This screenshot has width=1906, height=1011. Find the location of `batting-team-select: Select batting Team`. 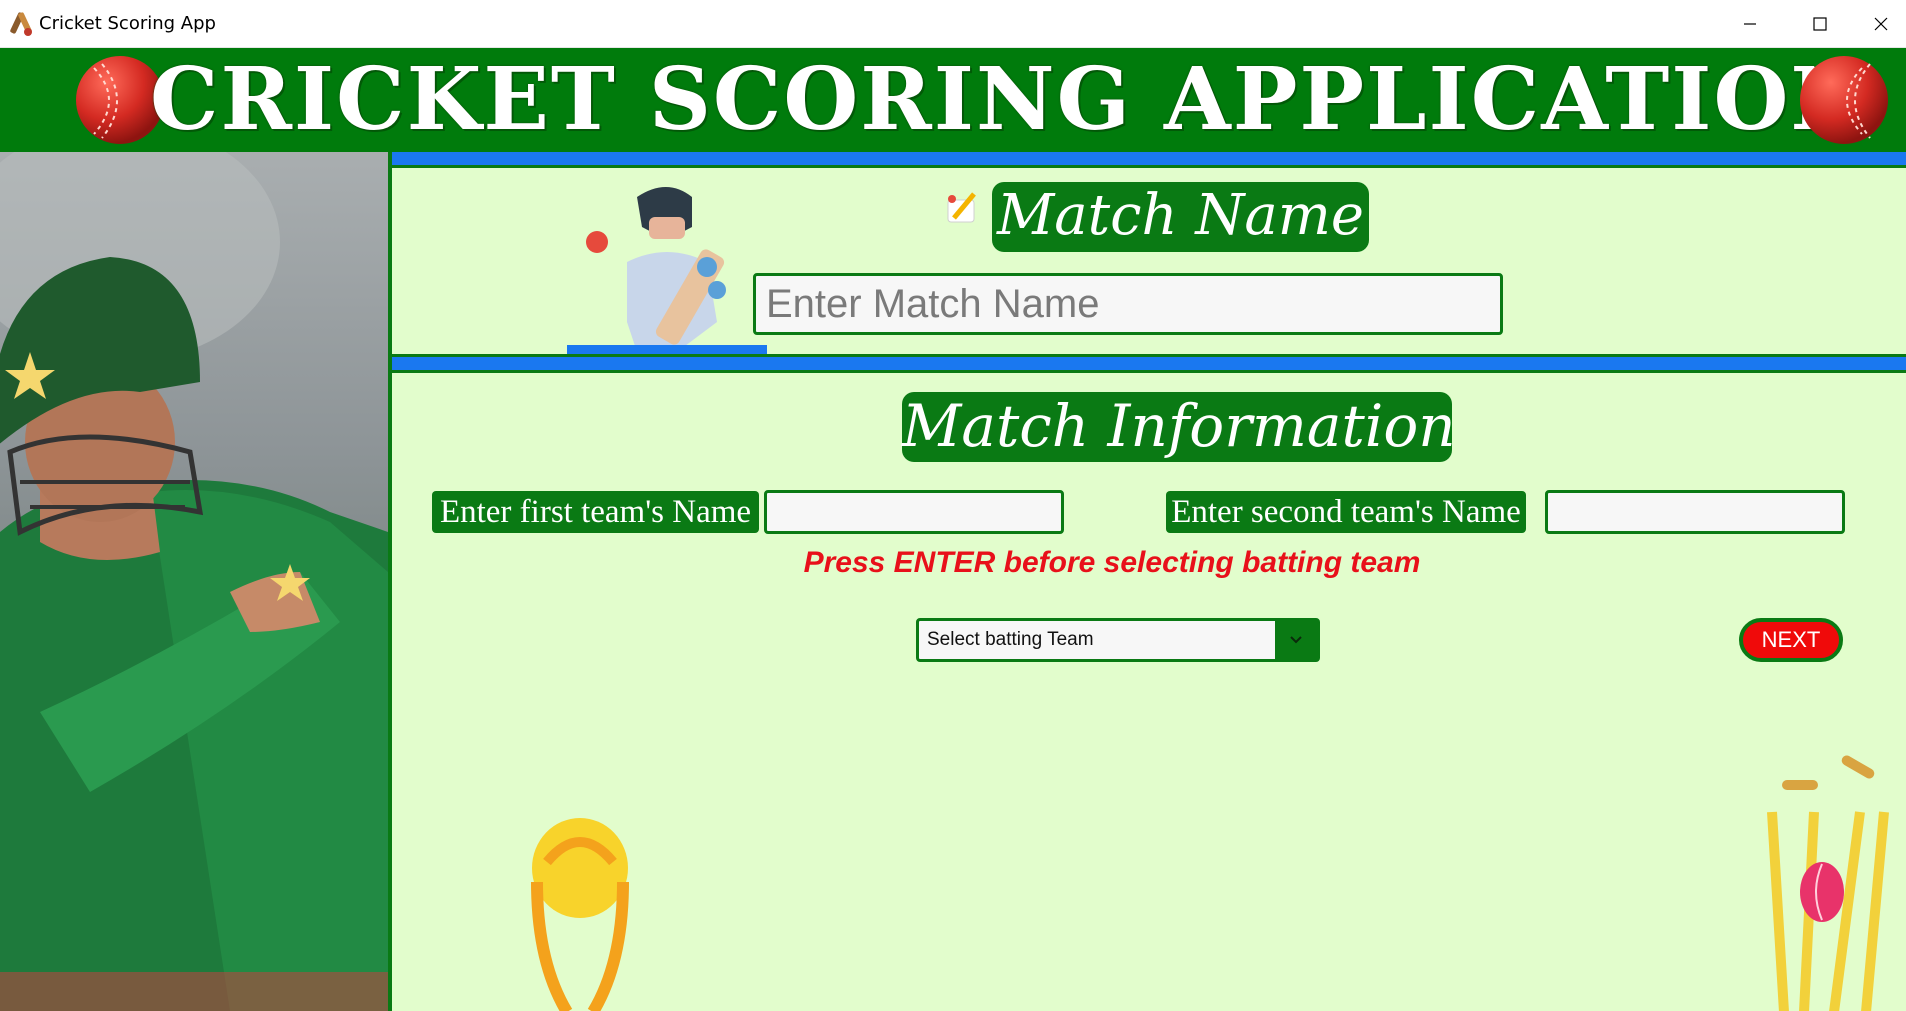

batting-team-select: Select batting Team is located at coordinates (1118, 640).